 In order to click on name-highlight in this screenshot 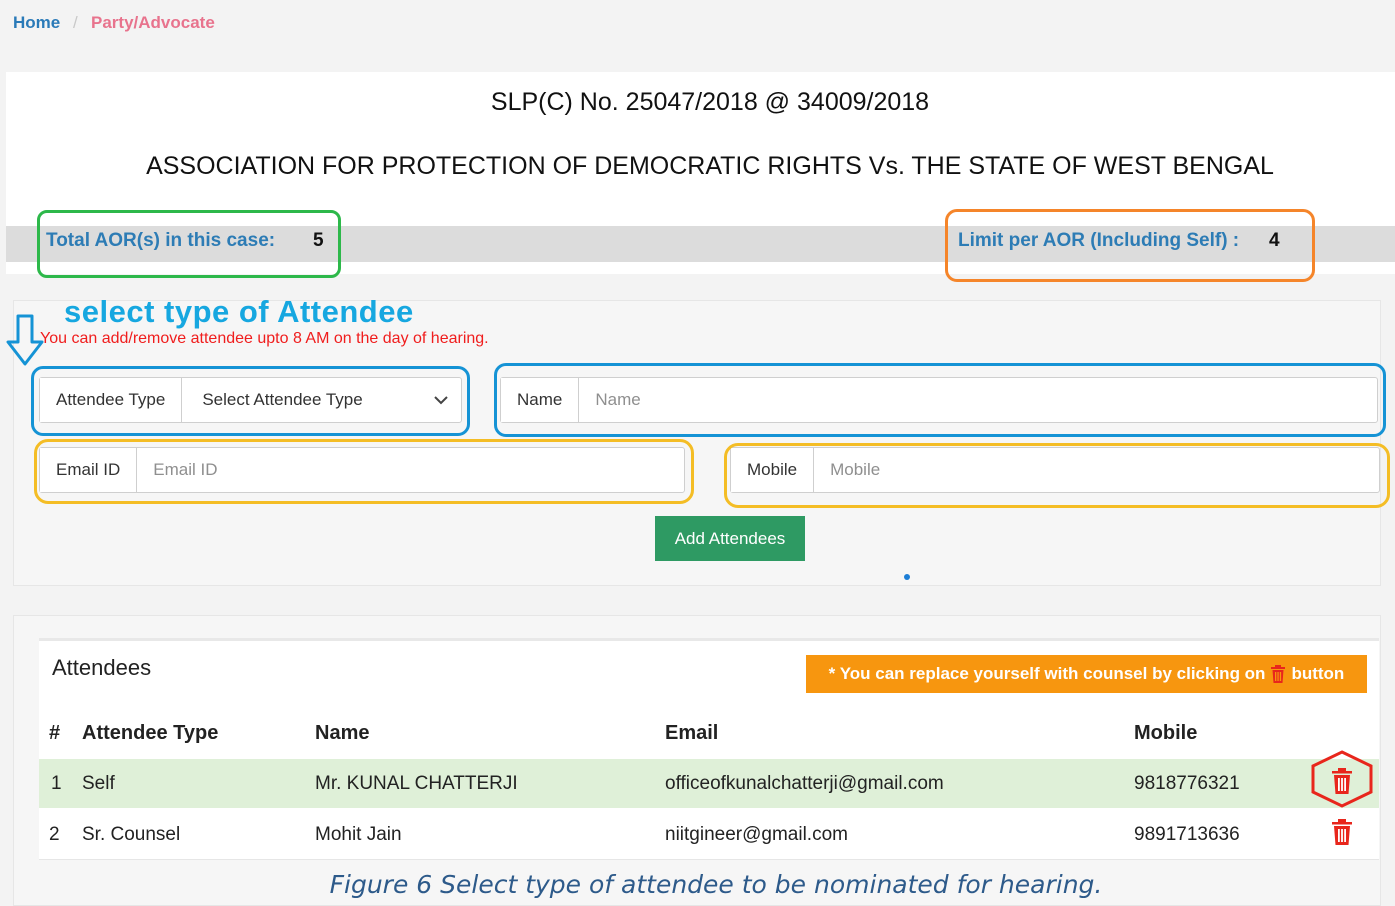, I will do `click(940, 400)`.